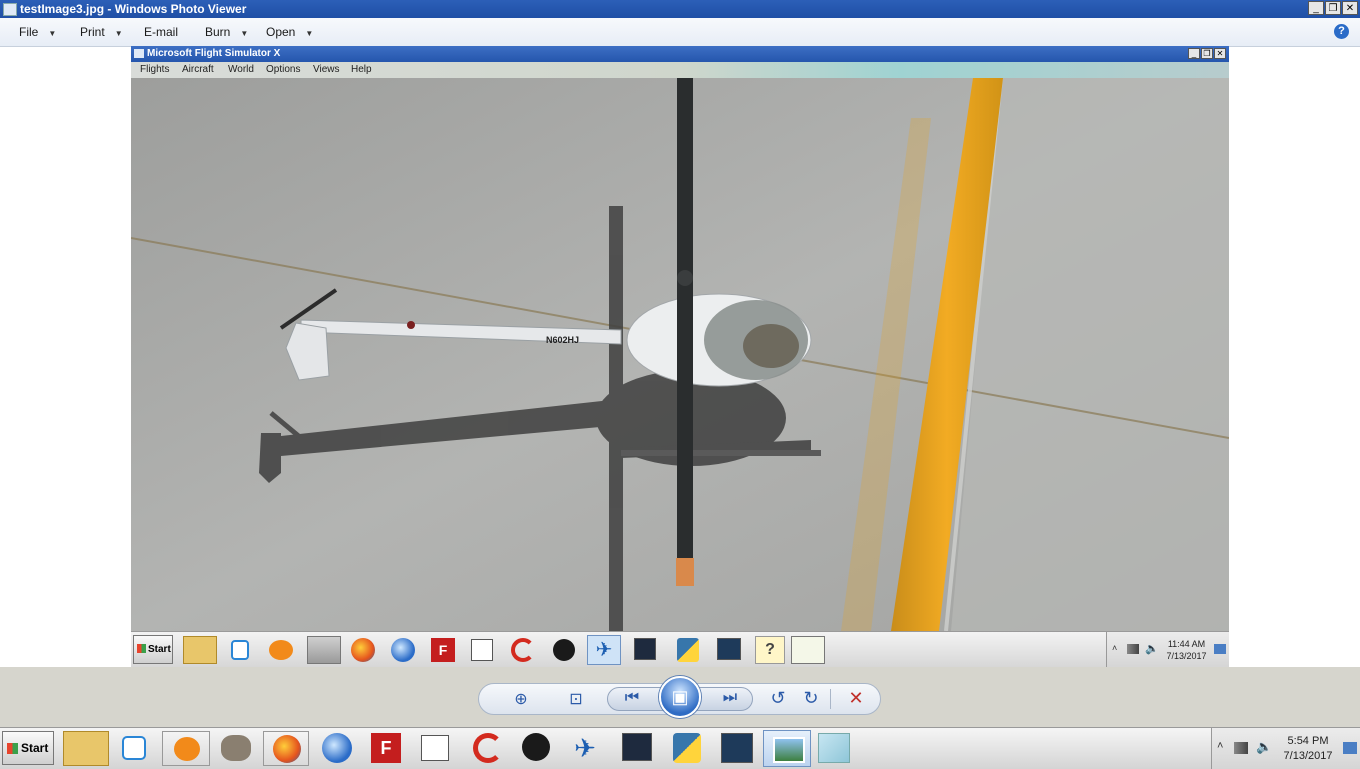  What do you see at coordinates (1333, 8) in the screenshot?
I see `restore-button: ❐` at bounding box center [1333, 8].